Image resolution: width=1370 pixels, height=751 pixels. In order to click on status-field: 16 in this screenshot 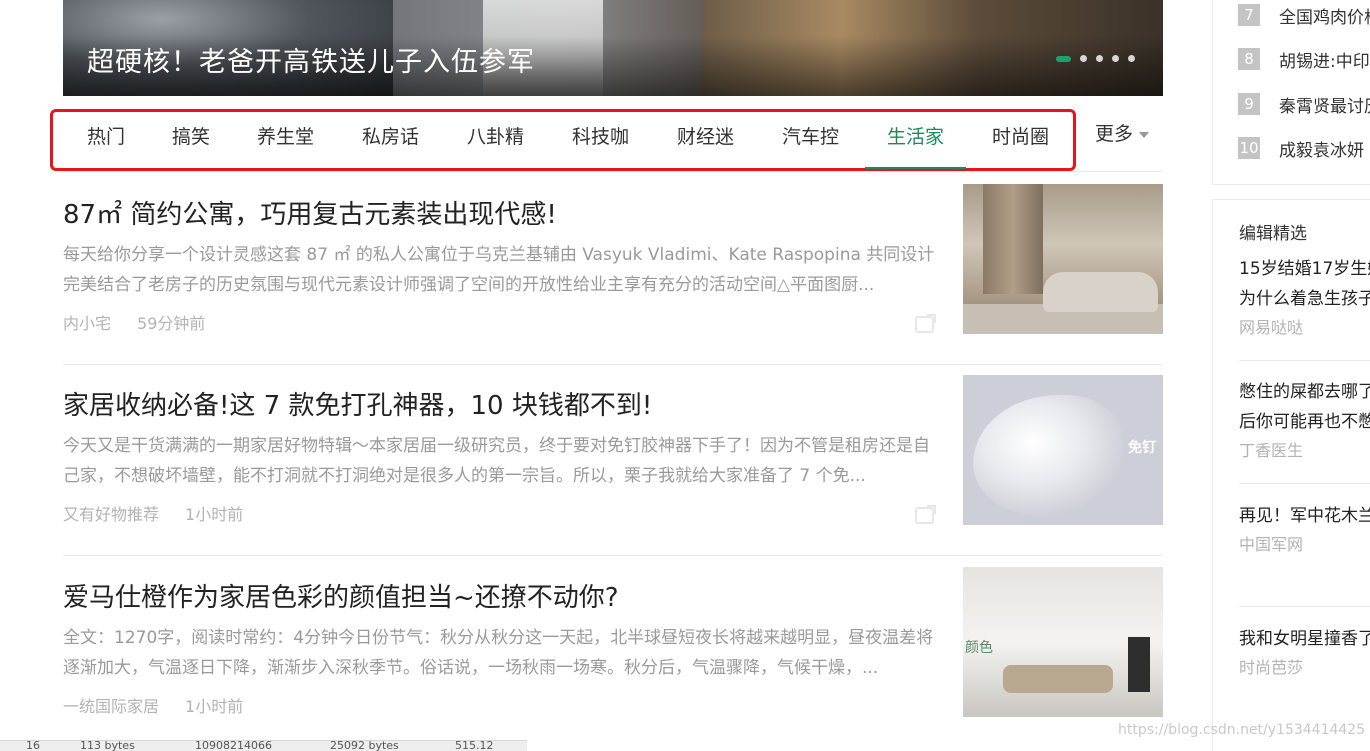, I will do `click(33, 745)`.